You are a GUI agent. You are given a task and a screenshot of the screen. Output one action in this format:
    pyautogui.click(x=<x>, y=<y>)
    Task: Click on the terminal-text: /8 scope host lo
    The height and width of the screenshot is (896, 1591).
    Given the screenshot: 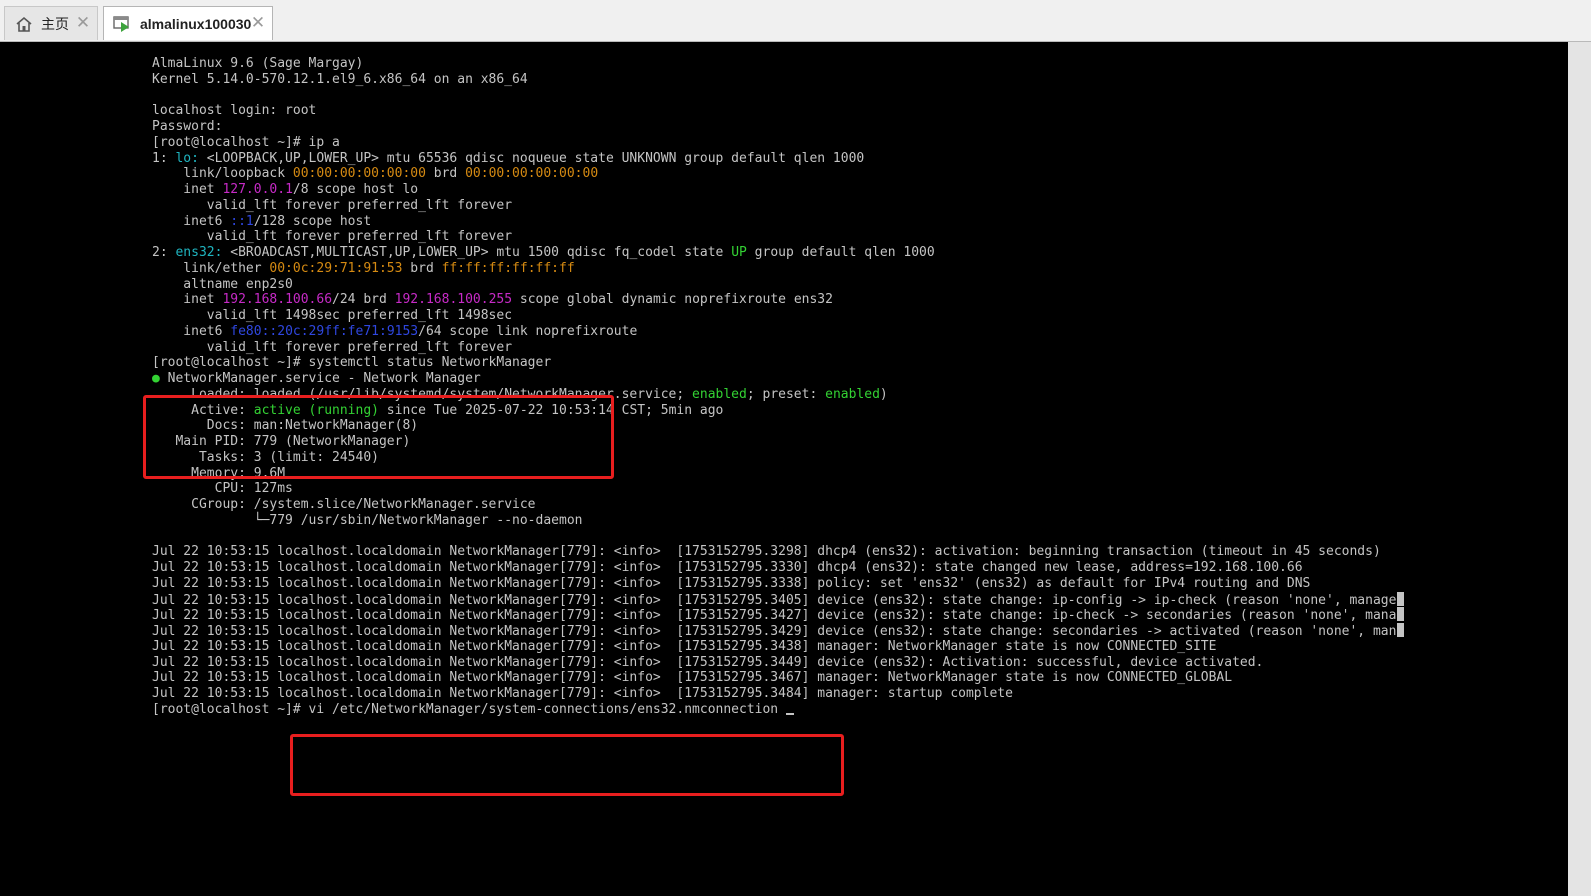 What is the action you would take?
    pyautogui.click(x=355, y=189)
    